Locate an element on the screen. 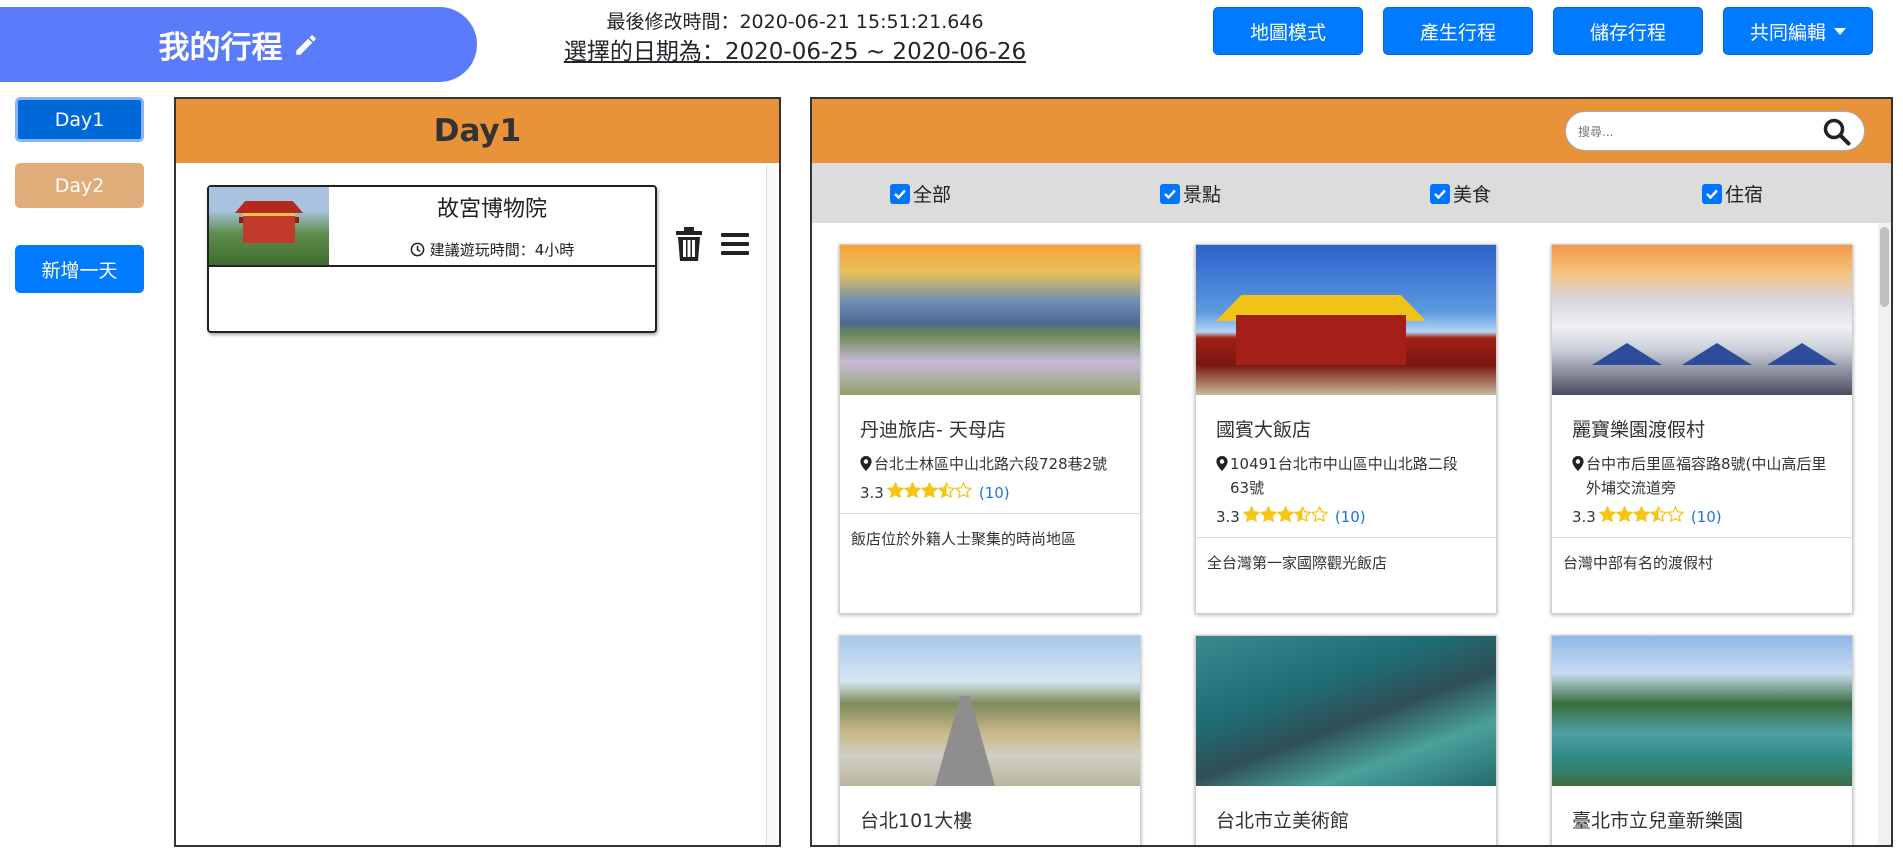  category-filter-bar: 全部 景點 美食 住宿 is located at coordinates (1351, 193).